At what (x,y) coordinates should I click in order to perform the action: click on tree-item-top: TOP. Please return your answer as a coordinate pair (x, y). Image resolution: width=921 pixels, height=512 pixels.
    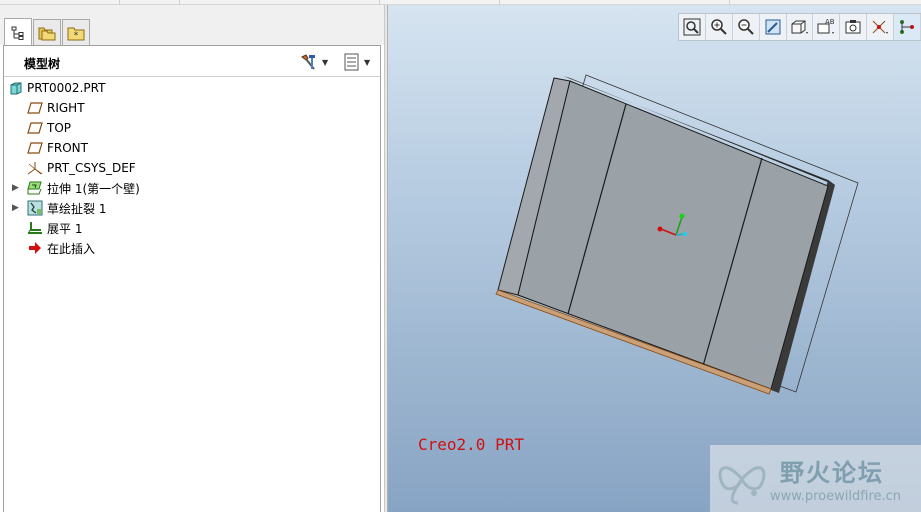
    Looking at the image, I should click on (192, 128).